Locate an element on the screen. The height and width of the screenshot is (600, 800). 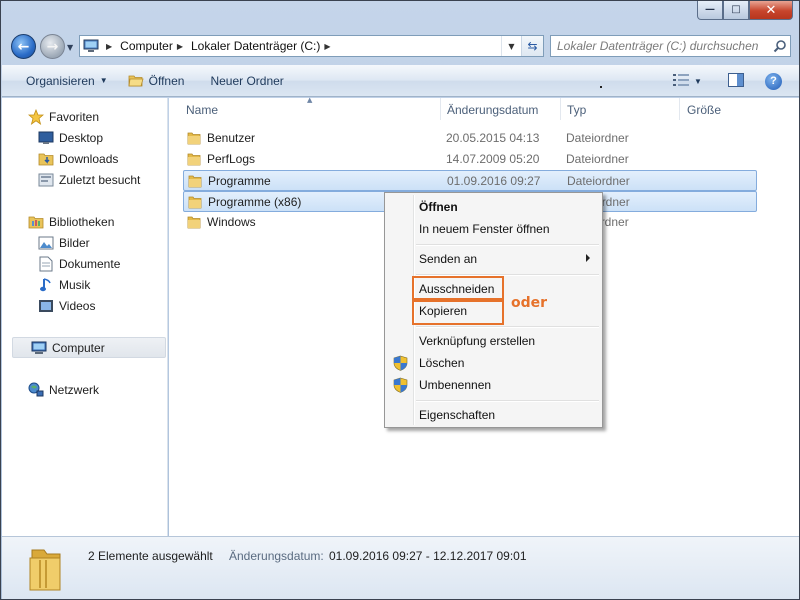
nav-computer-label: Computer is located at coordinates (78, 347).